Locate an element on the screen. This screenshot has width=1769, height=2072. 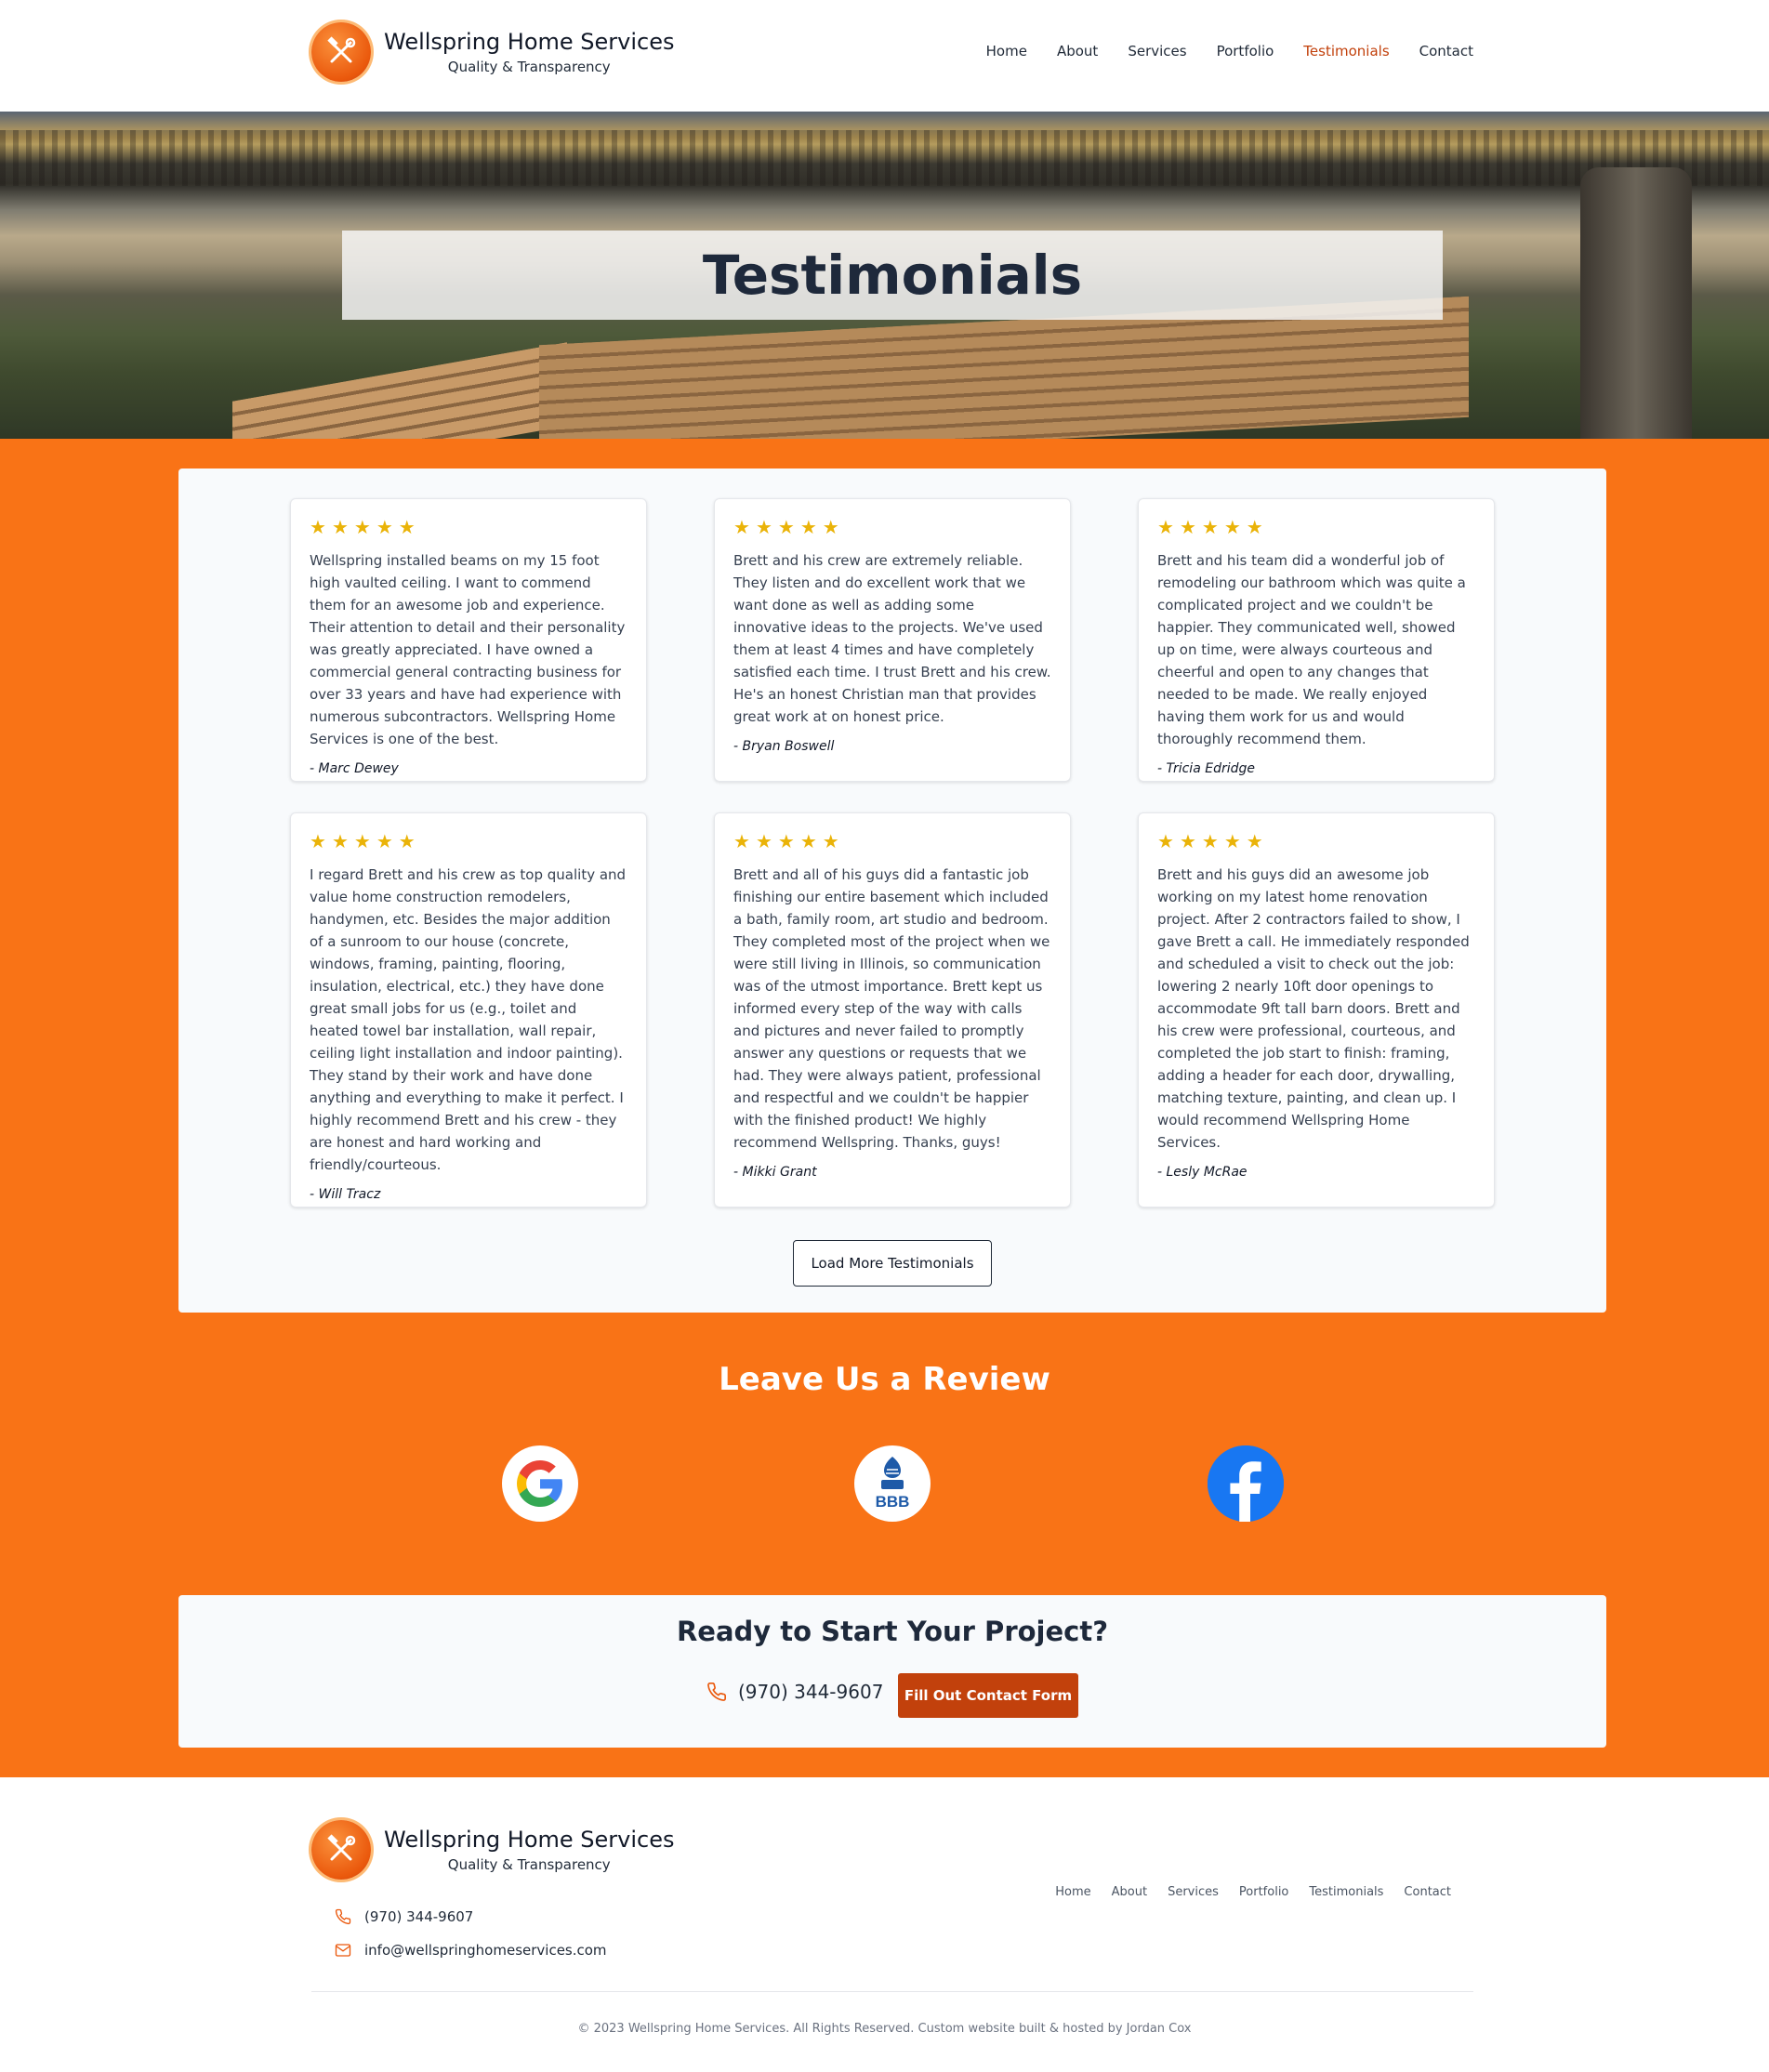
nav-testimonials: Testimonials is located at coordinates (1346, 51).